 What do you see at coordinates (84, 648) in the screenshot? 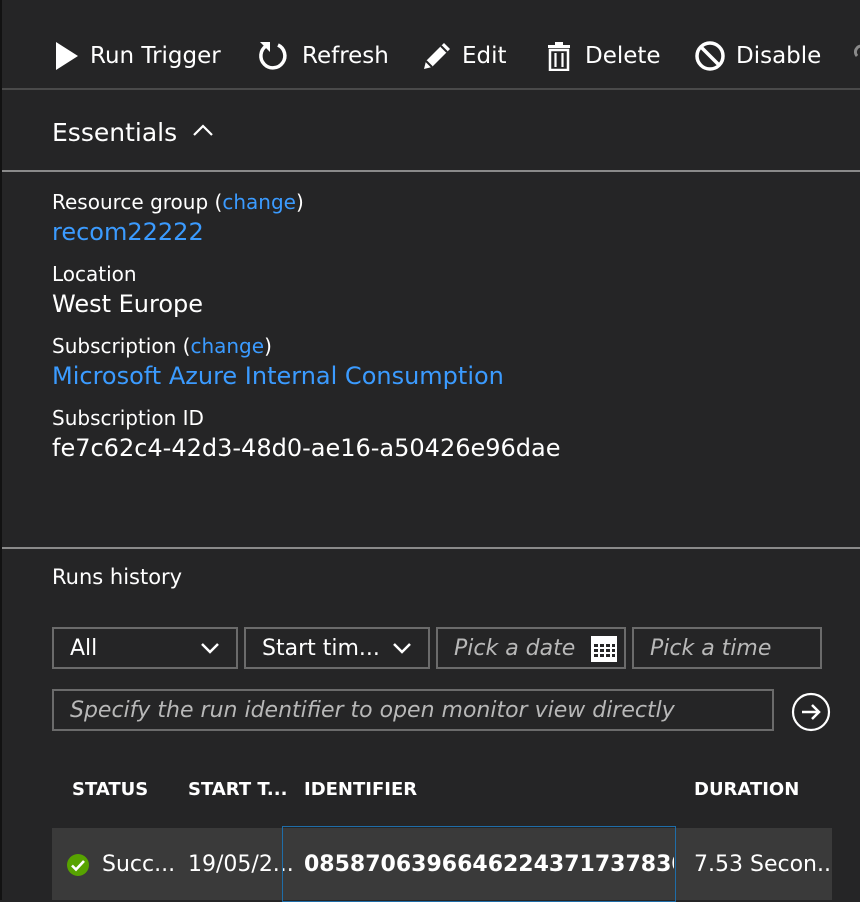
I see `status-filter-value: All` at bounding box center [84, 648].